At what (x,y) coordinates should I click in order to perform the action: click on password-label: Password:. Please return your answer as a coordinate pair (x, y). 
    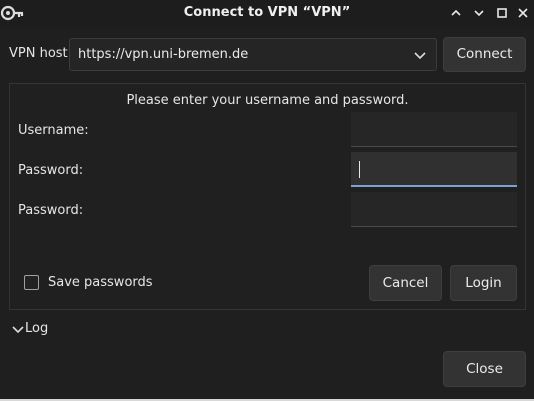
    Looking at the image, I should click on (51, 170).